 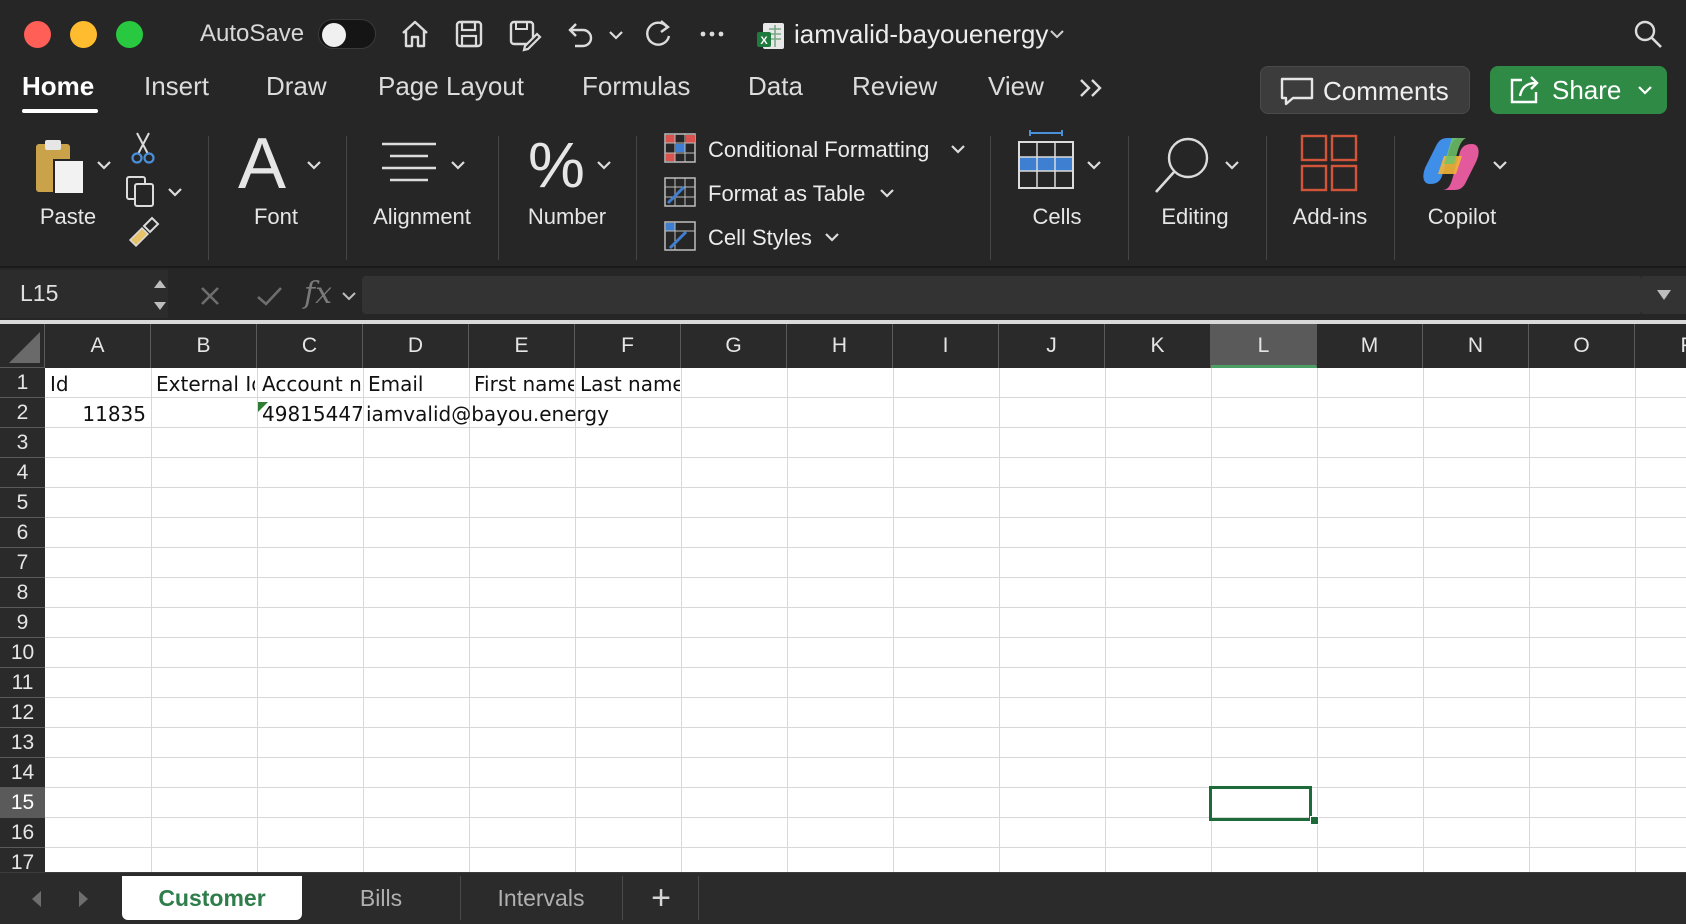 I want to click on row-header-4: 4, so click(x=22, y=473).